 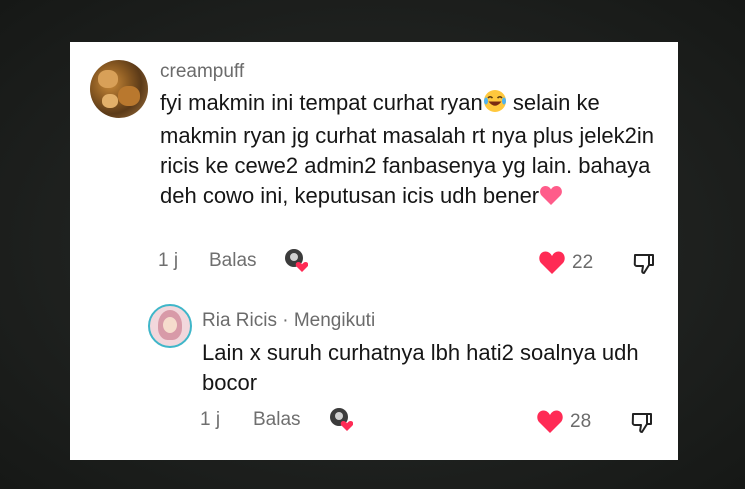 I want to click on avatar-ria-ricis, so click(x=170, y=326).